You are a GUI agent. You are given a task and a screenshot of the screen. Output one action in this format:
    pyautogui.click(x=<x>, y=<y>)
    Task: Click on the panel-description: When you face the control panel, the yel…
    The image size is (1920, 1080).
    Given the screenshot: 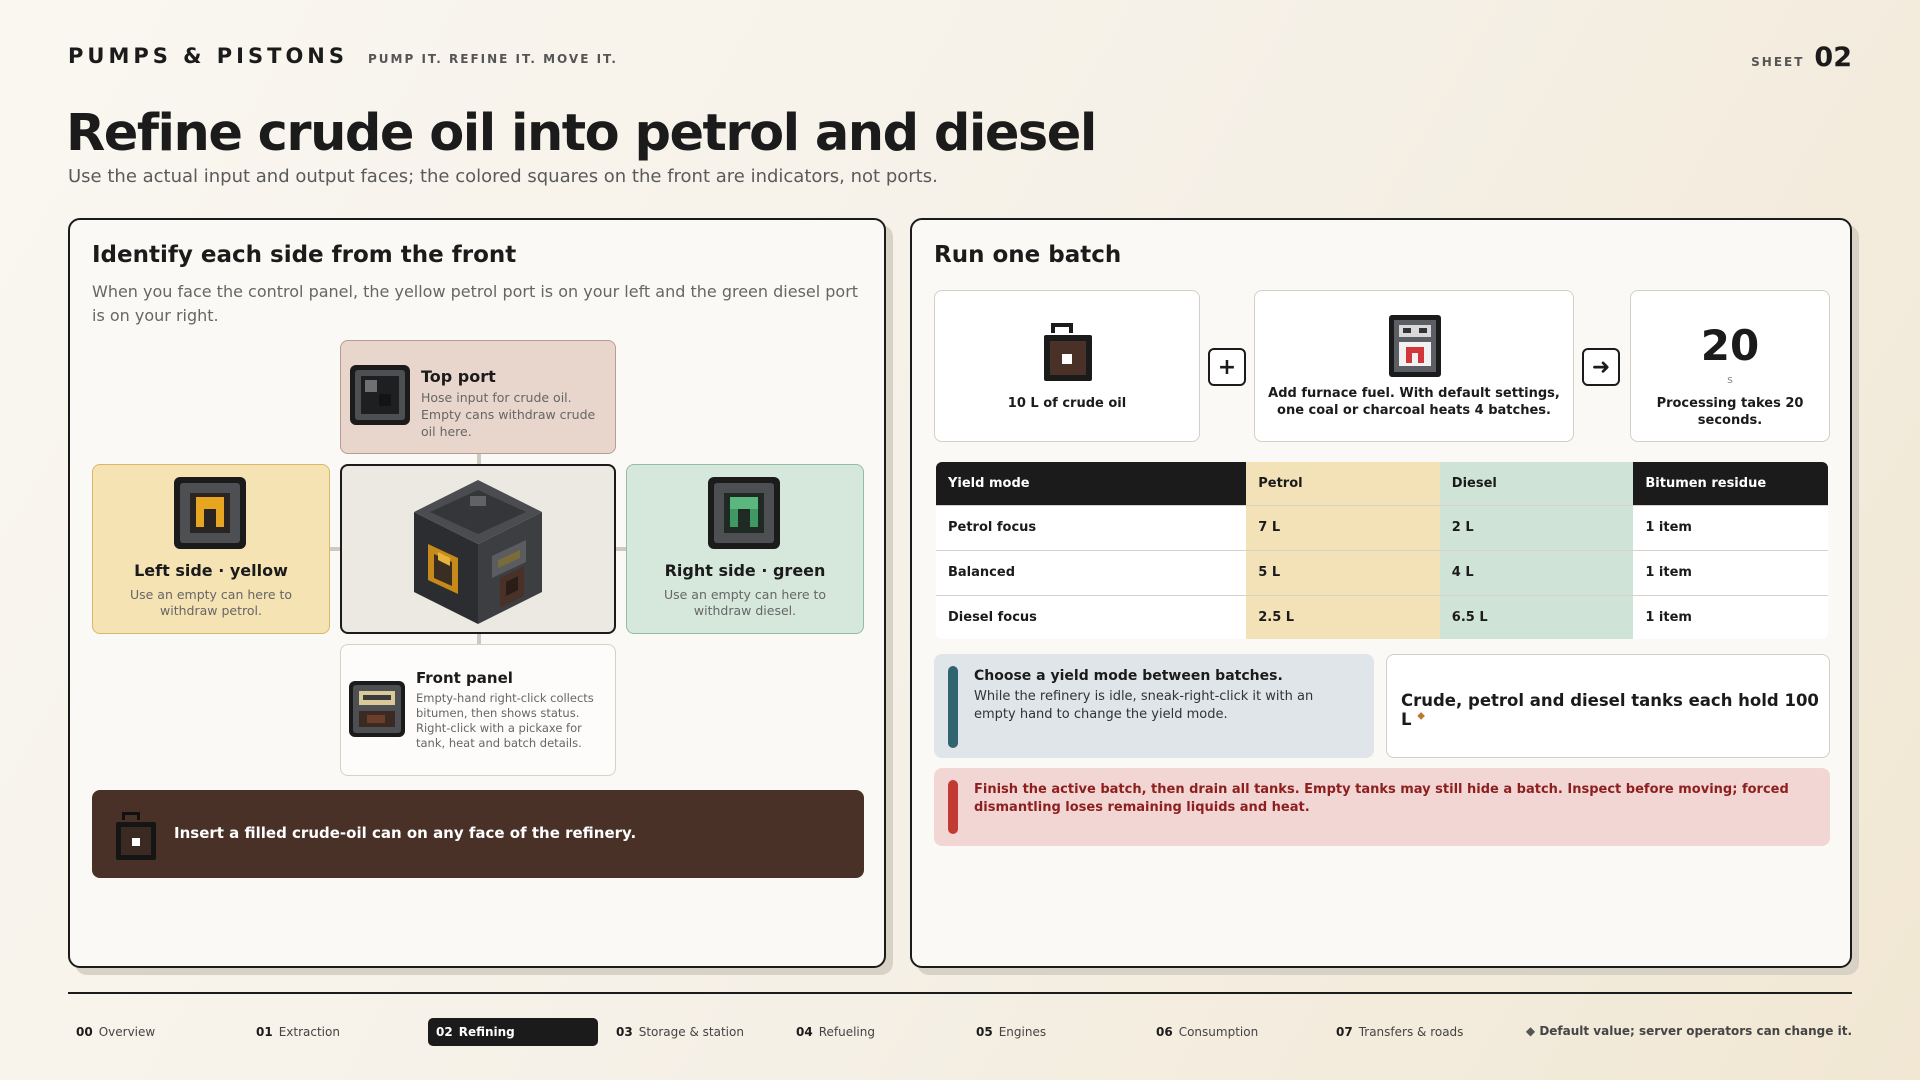 What is the action you would take?
    pyautogui.click(x=475, y=303)
    